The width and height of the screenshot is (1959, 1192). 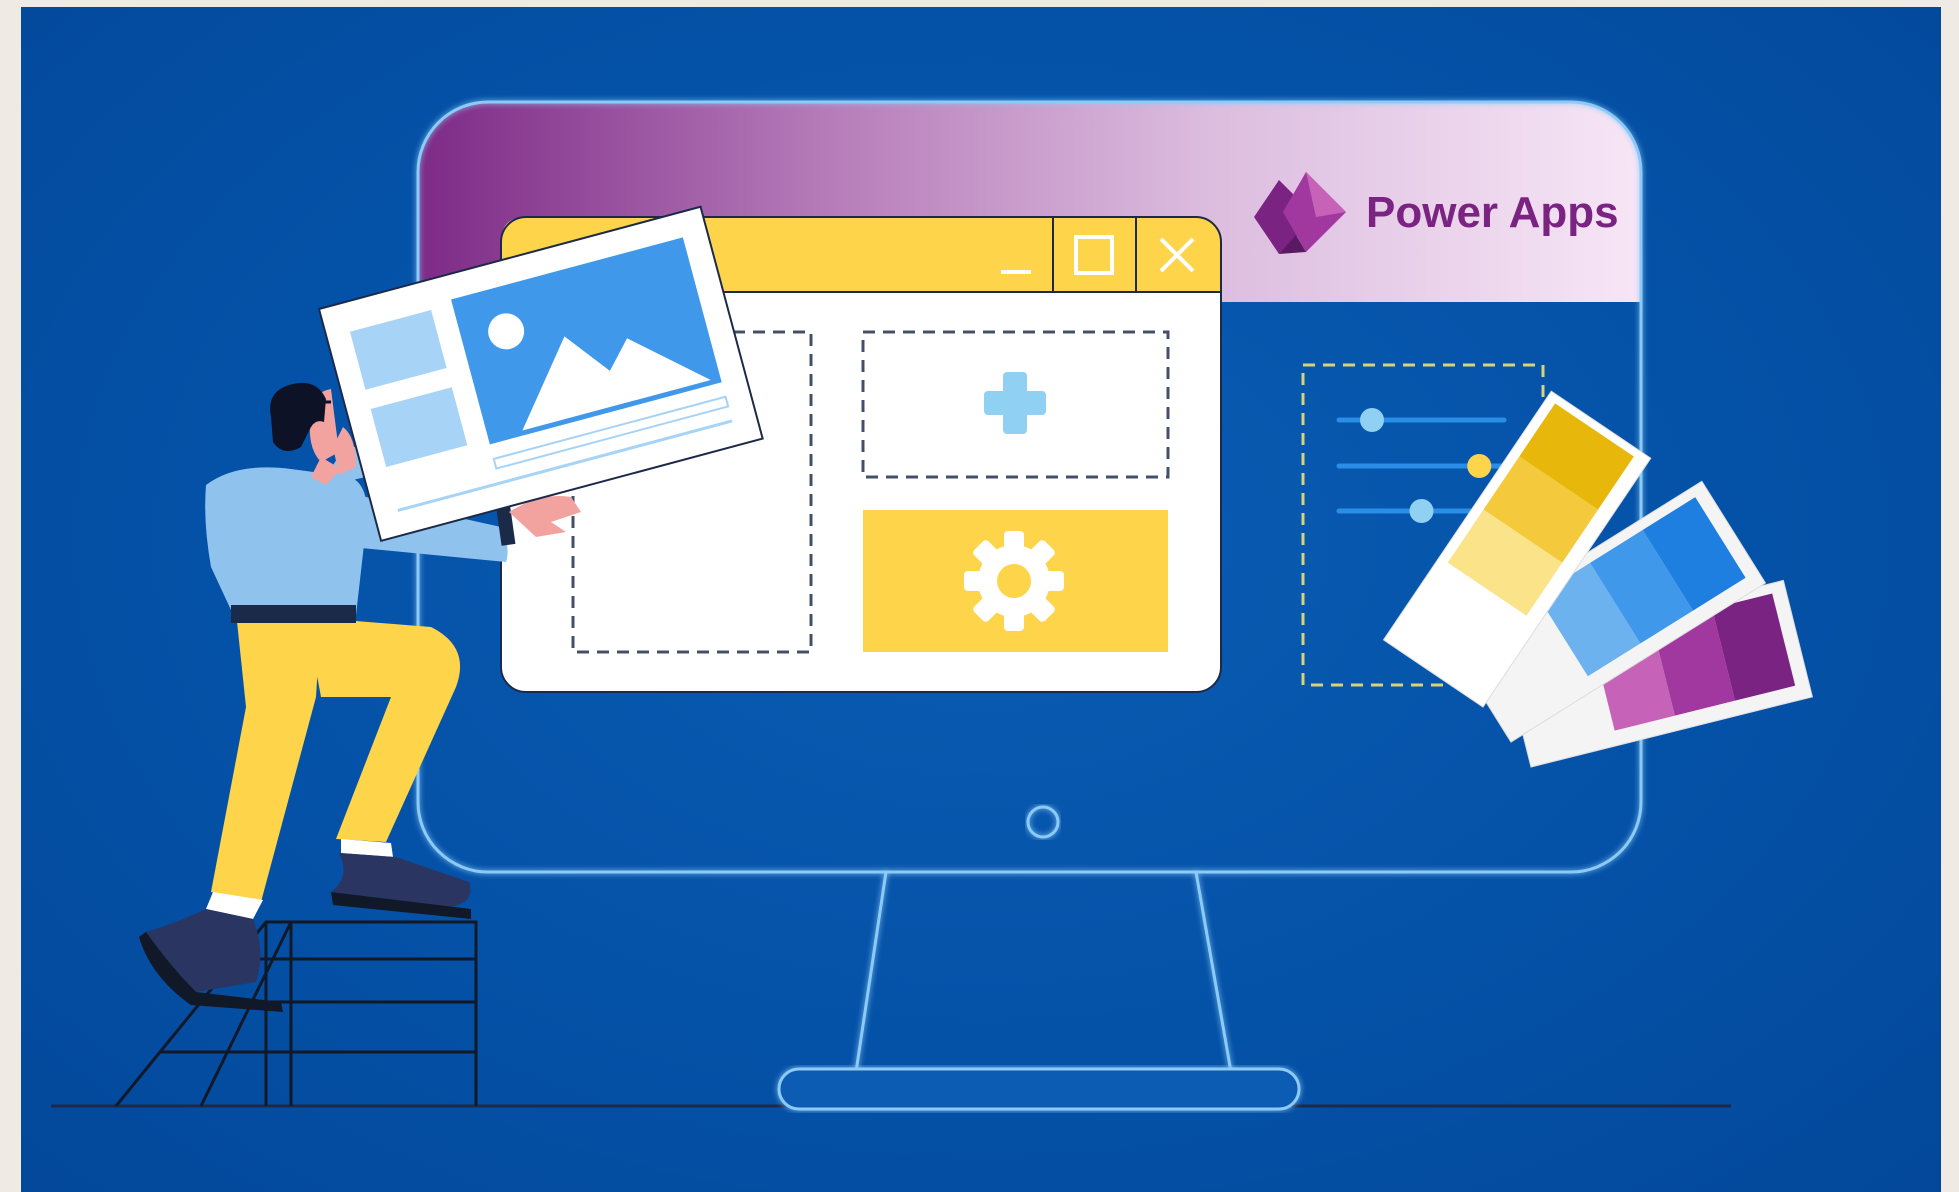 What do you see at coordinates (1492, 212) in the screenshot?
I see `brand-name: Power Apps` at bounding box center [1492, 212].